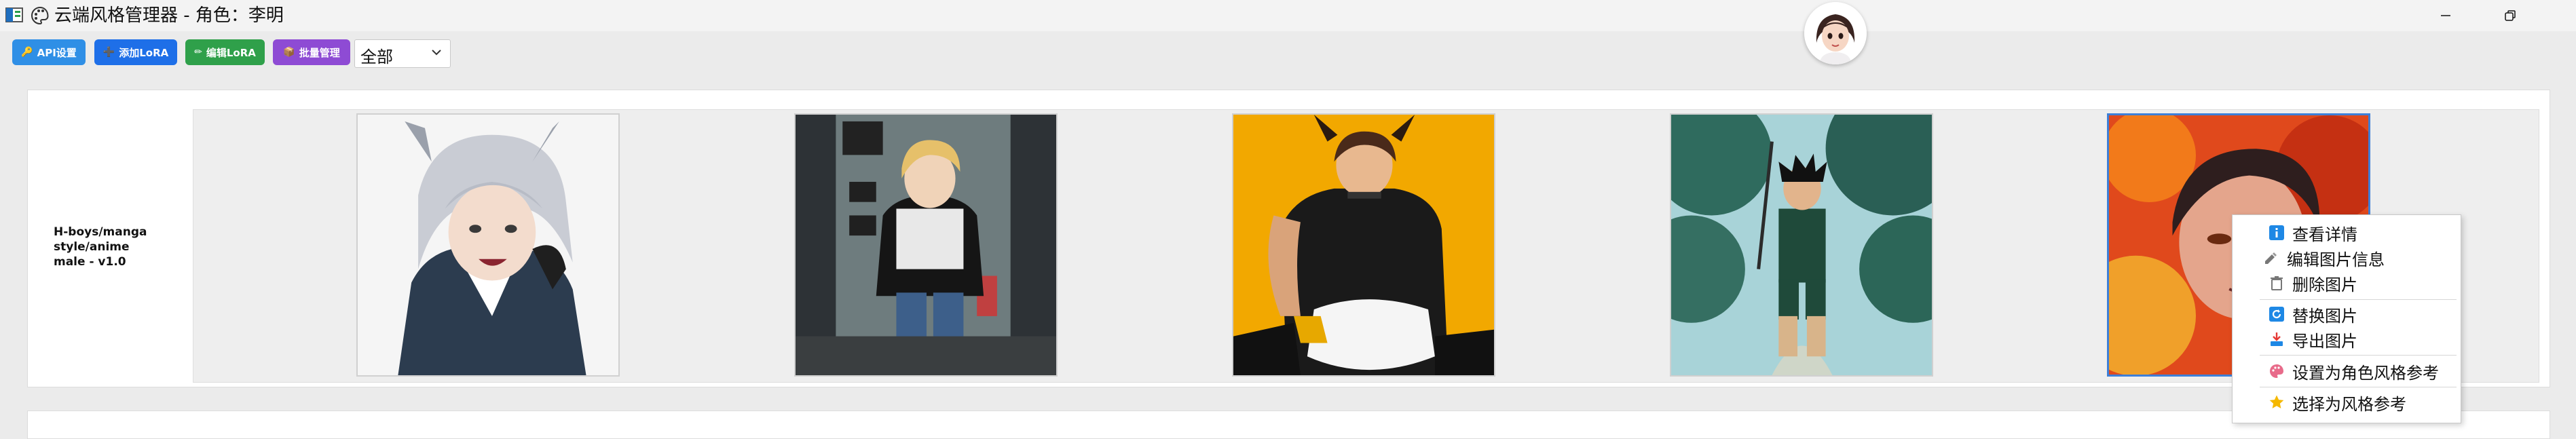 This screenshot has width=2576, height=439. What do you see at coordinates (2276, 403) in the screenshot?
I see `star-icon` at bounding box center [2276, 403].